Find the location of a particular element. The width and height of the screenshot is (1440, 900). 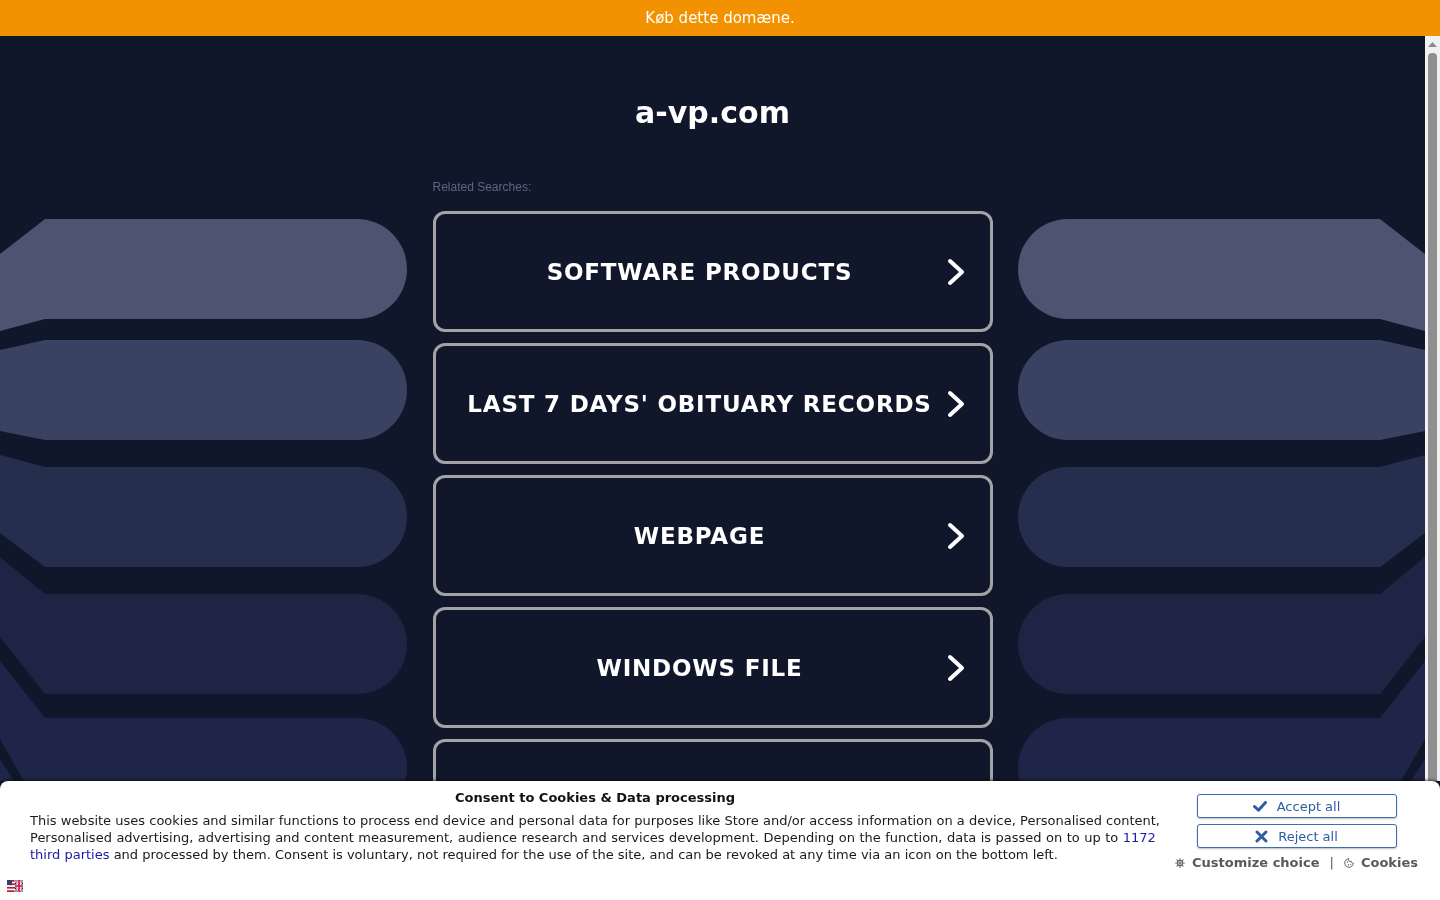

consent-text: This website uses cookies and similar functions to process end device and personal data for purposes like Store and/or access information on a device, Personalised content, Personalised advertising, advertising and content measurement, audience research and services development. Depending on the function, data is passed on to up to 1172 third parties and processed by them. Consent is voluntary, not required for the use of the site, and can be revoked at any time via an icon on the bottom left. is located at coordinates (595, 837).